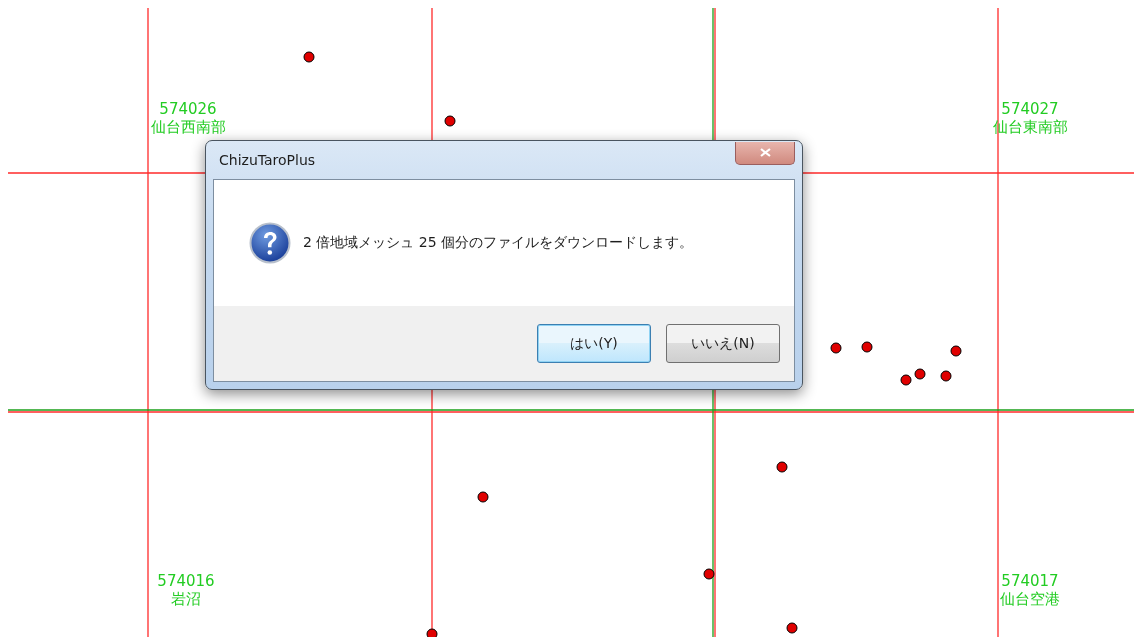 Image resolution: width=1134 pixels, height=637 pixels. What do you see at coordinates (1030, 599) in the screenshot?
I see `mesh-name: 仙台空港` at bounding box center [1030, 599].